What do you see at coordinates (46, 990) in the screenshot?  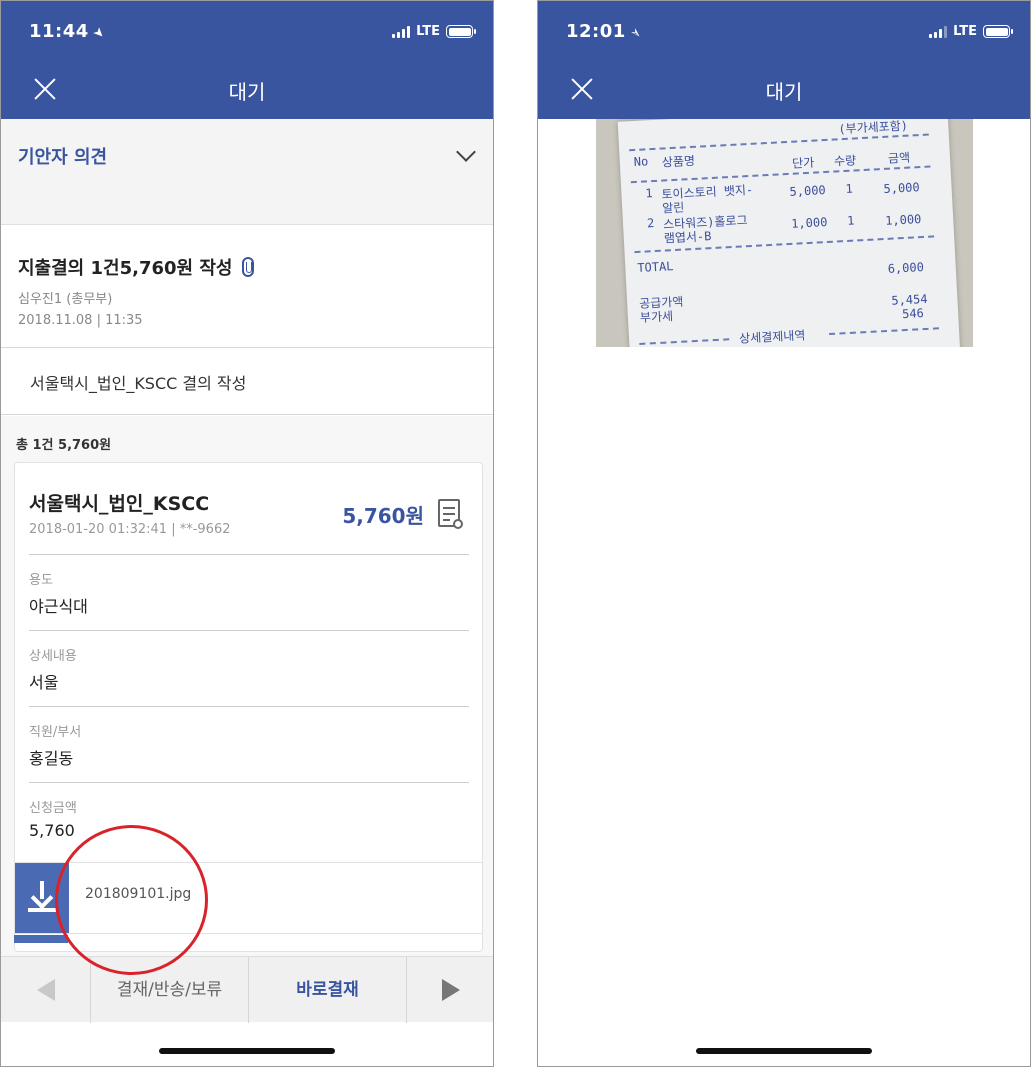 I see `previous-button` at bounding box center [46, 990].